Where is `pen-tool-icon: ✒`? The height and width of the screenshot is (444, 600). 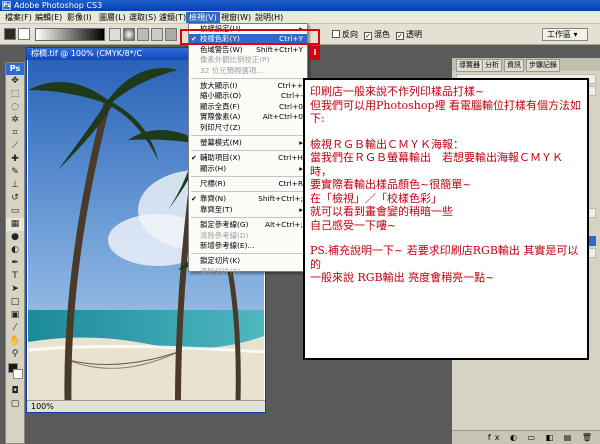 pen-tool-icon: ✒ is located at coordinates (15, 263).